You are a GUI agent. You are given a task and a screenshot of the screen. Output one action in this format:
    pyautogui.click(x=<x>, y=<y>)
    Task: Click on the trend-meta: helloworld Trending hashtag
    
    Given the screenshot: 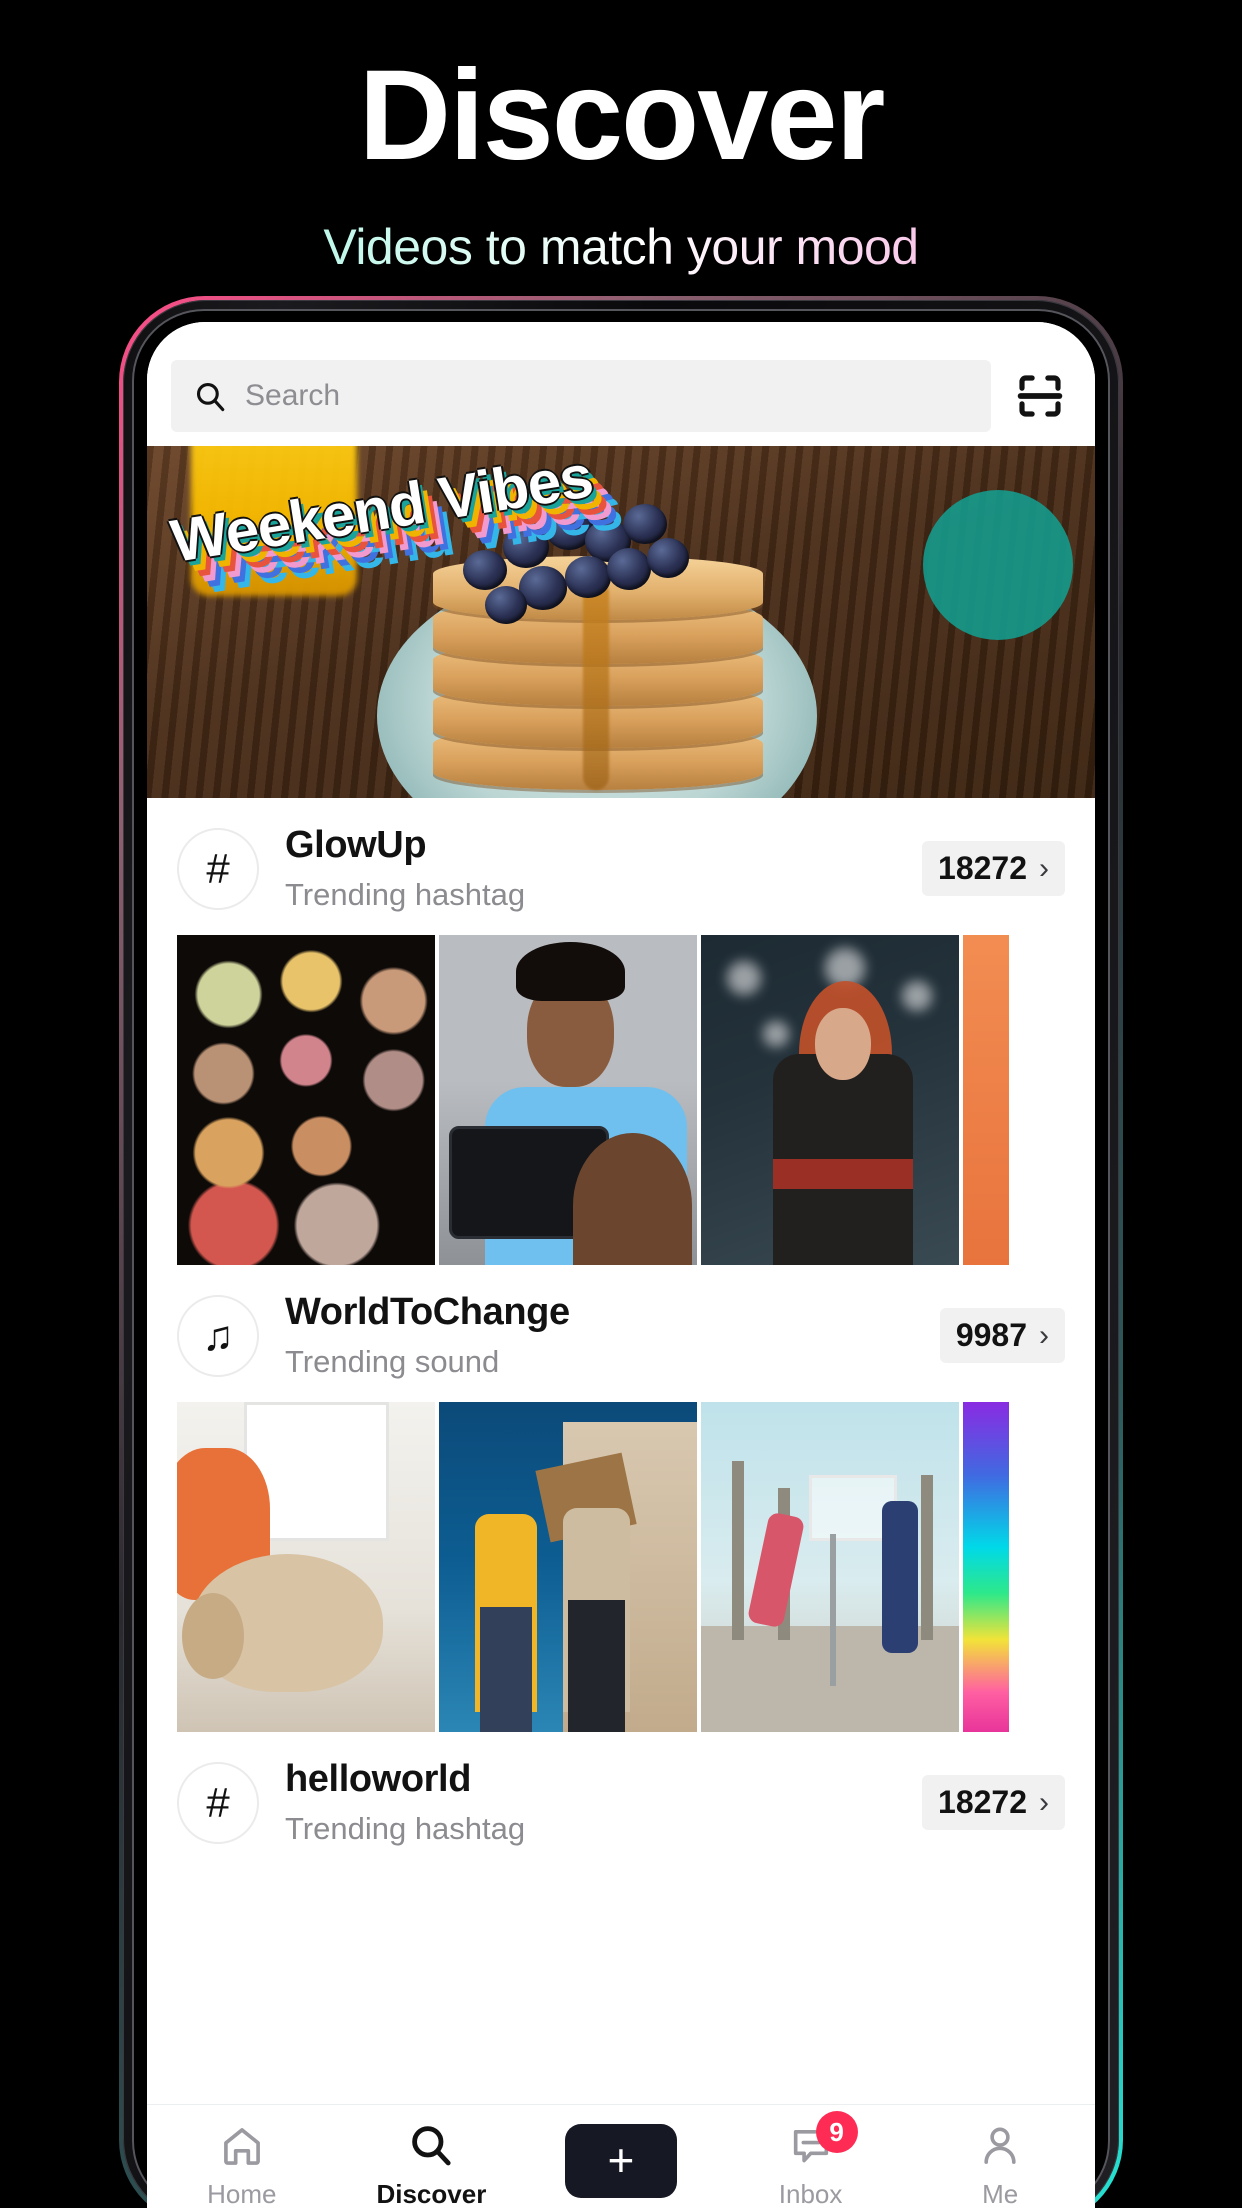 What is the action you would take?
    pyautogui.click(x=590, y=1802)
    